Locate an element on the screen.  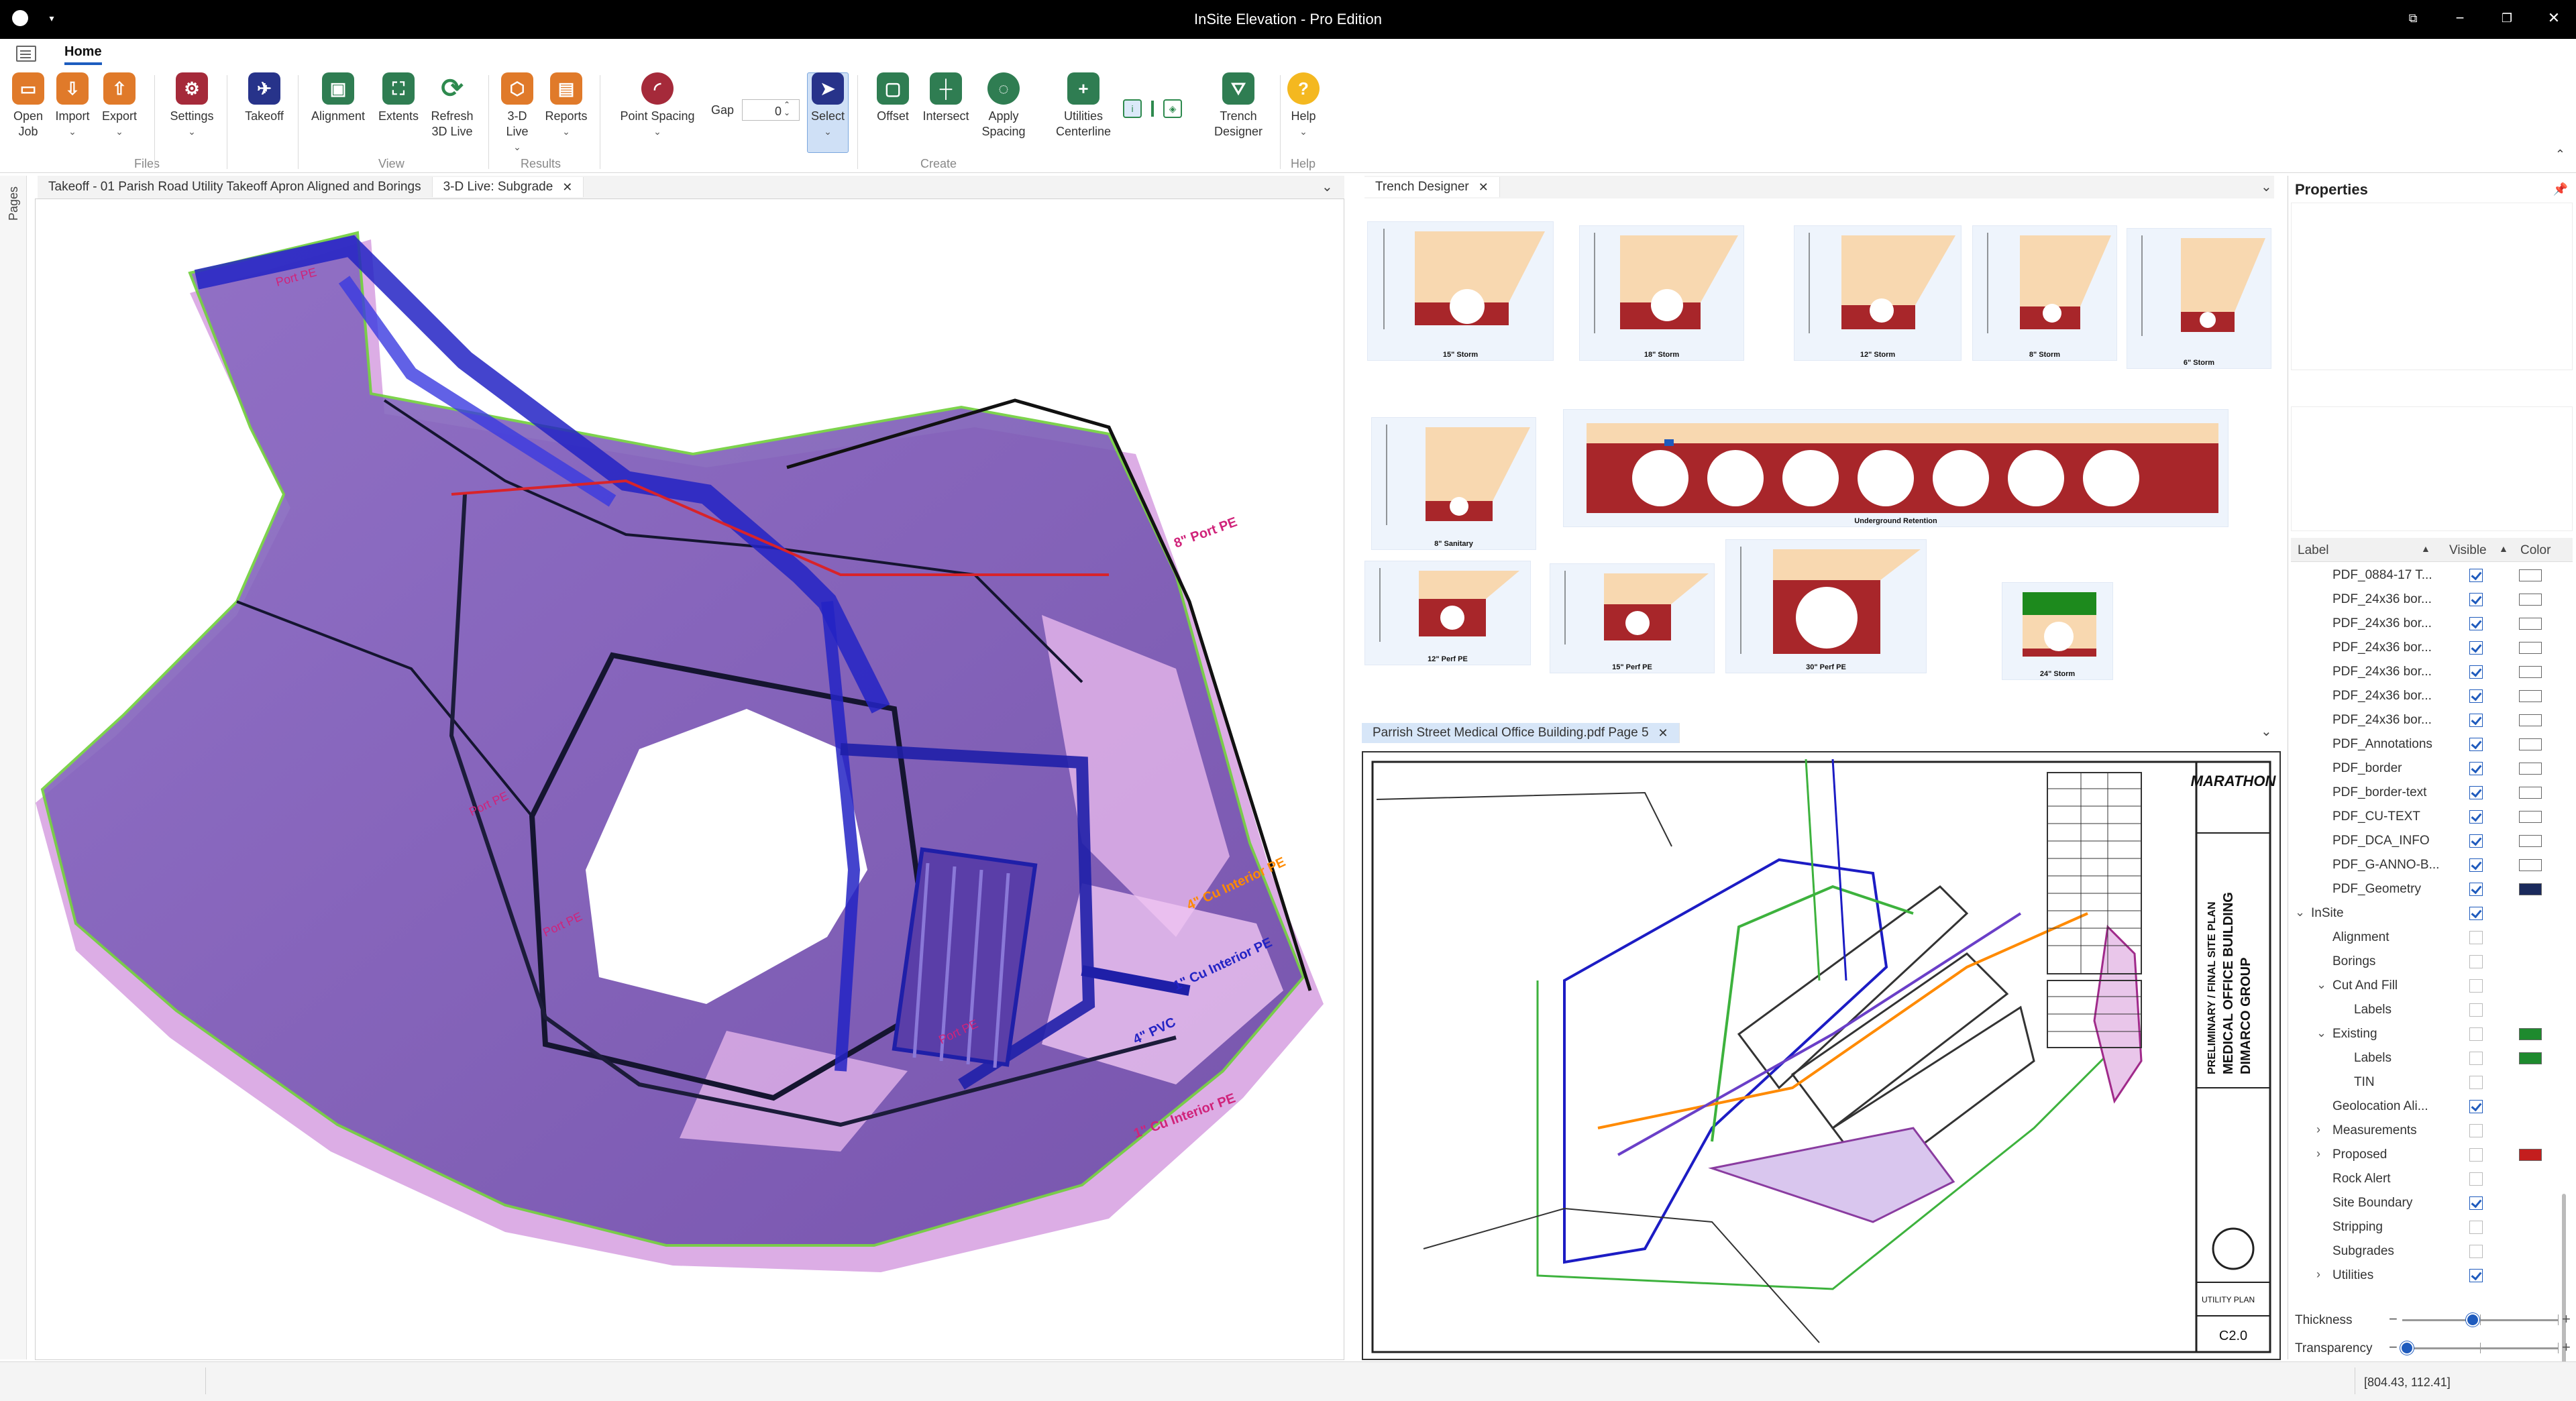
layer-row: › Utilities is located at coordinates (2429, 1276).